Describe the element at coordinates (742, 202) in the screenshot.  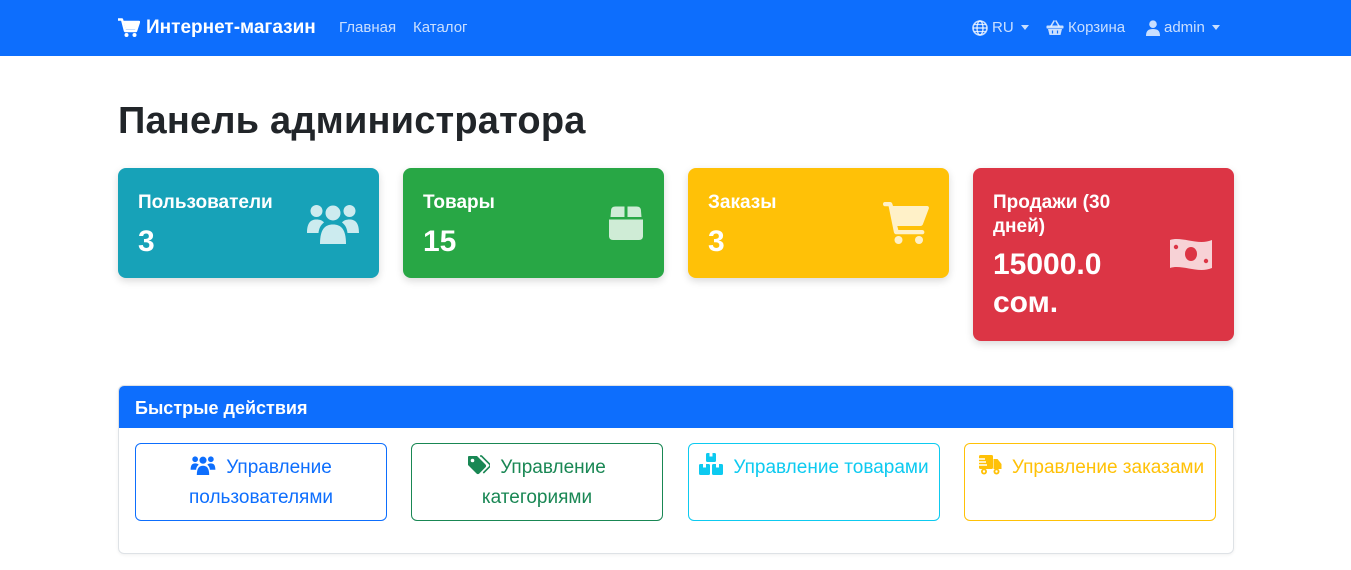
I see `stat-label: Заказы` at that location.